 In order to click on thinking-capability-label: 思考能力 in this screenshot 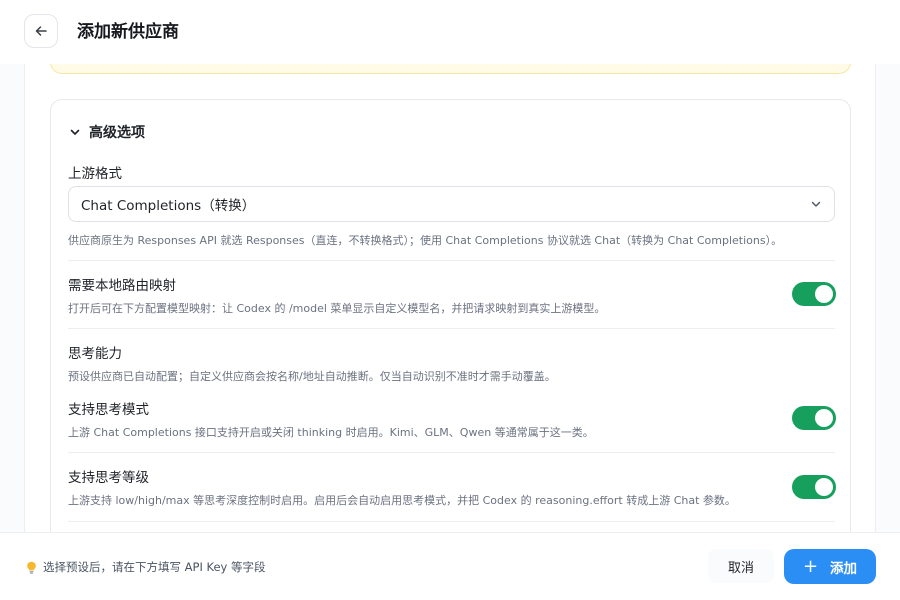, I will do `click(95, 354)`.